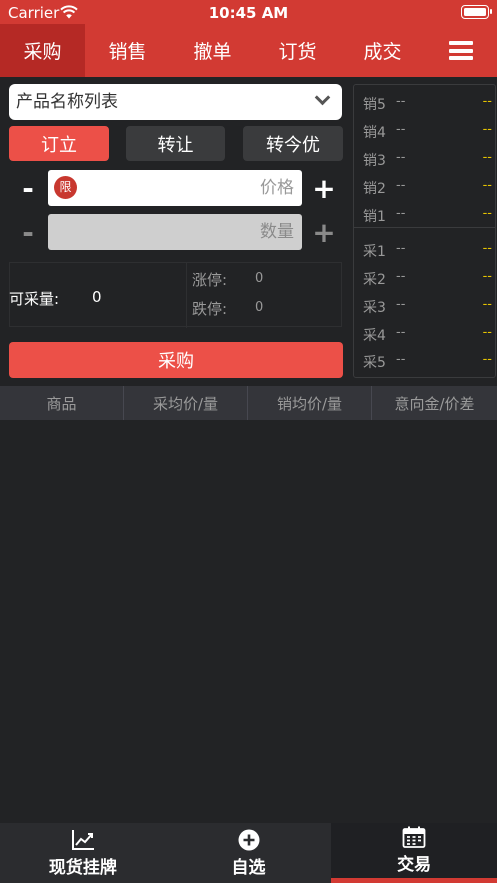 The image size is (497, 883). I want to click on price-stepper: - 限 价格 +, so click(176, 188).